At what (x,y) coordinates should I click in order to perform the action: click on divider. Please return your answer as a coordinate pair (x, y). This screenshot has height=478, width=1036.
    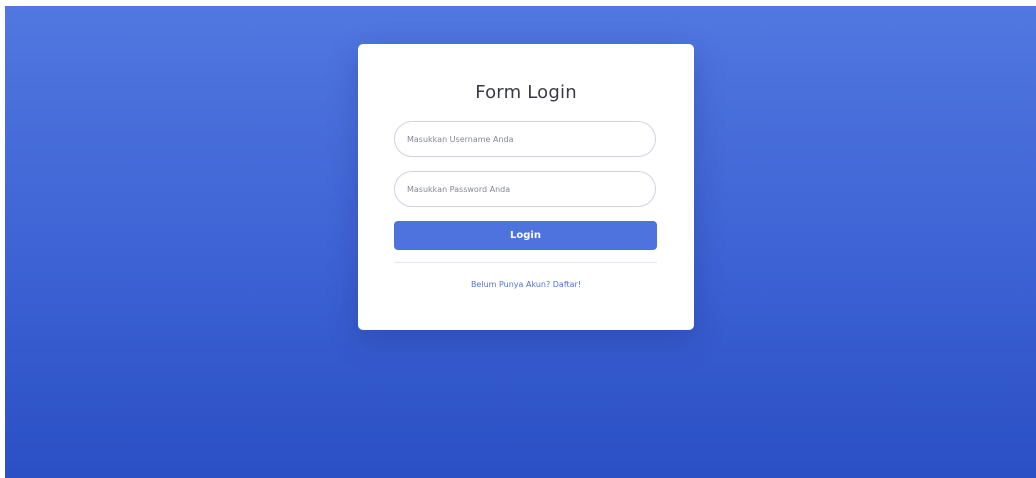
    Looking at the image, I should click on (525, 262).